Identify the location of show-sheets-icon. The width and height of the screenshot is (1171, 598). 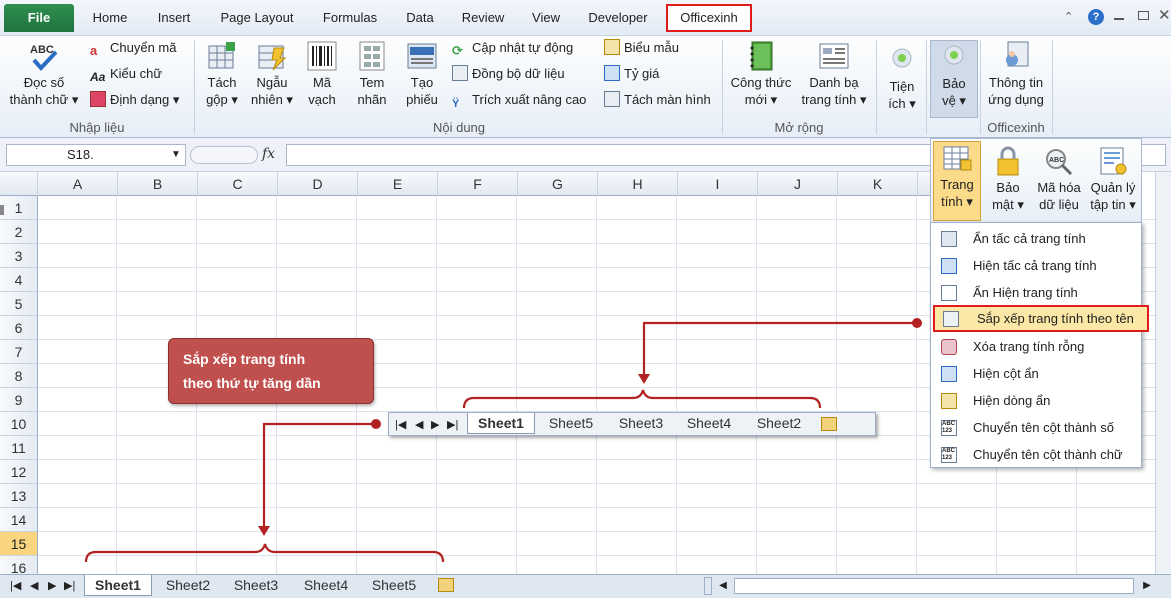
(949, 266).